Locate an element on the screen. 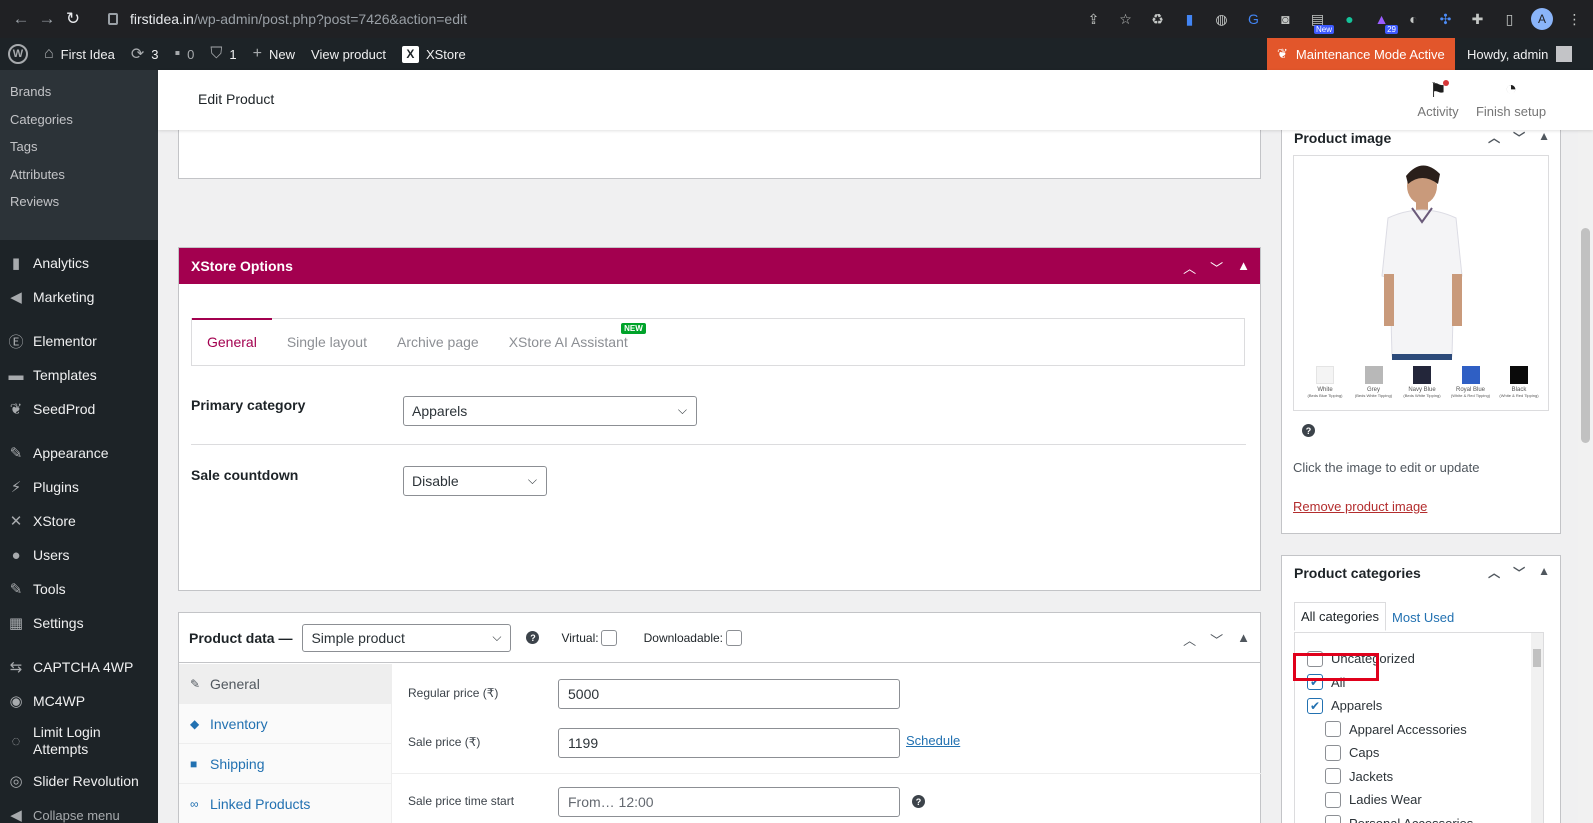 Image resolution: width=1593 pixels, height=823 pixels. updates-link: ⟳ 3 is located at coordinates (145, 54).